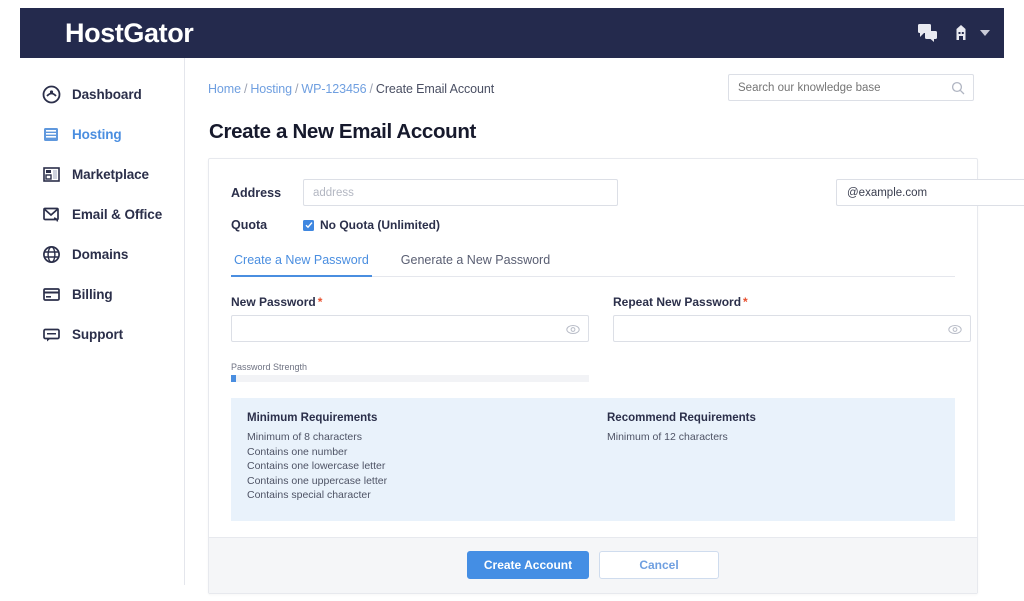  What do you see at coordinates (301, 261) in the screenshot?
I see `tab-create-password: Create a New Password` at bounding box center [301, 261].